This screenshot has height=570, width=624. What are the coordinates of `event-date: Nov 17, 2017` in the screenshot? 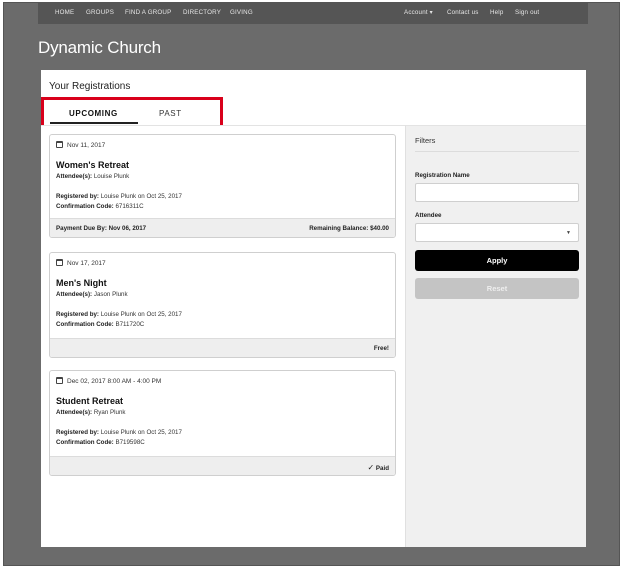 It's located at (81, 263).